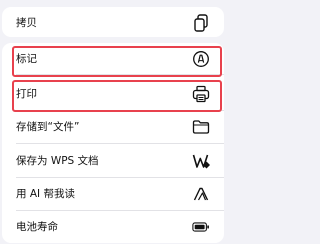 The image size is (320, 244). Describe the element at coordinates (48, 127) in the screenshot. I see `menu-item-label: 存储到“文件”` at that location.